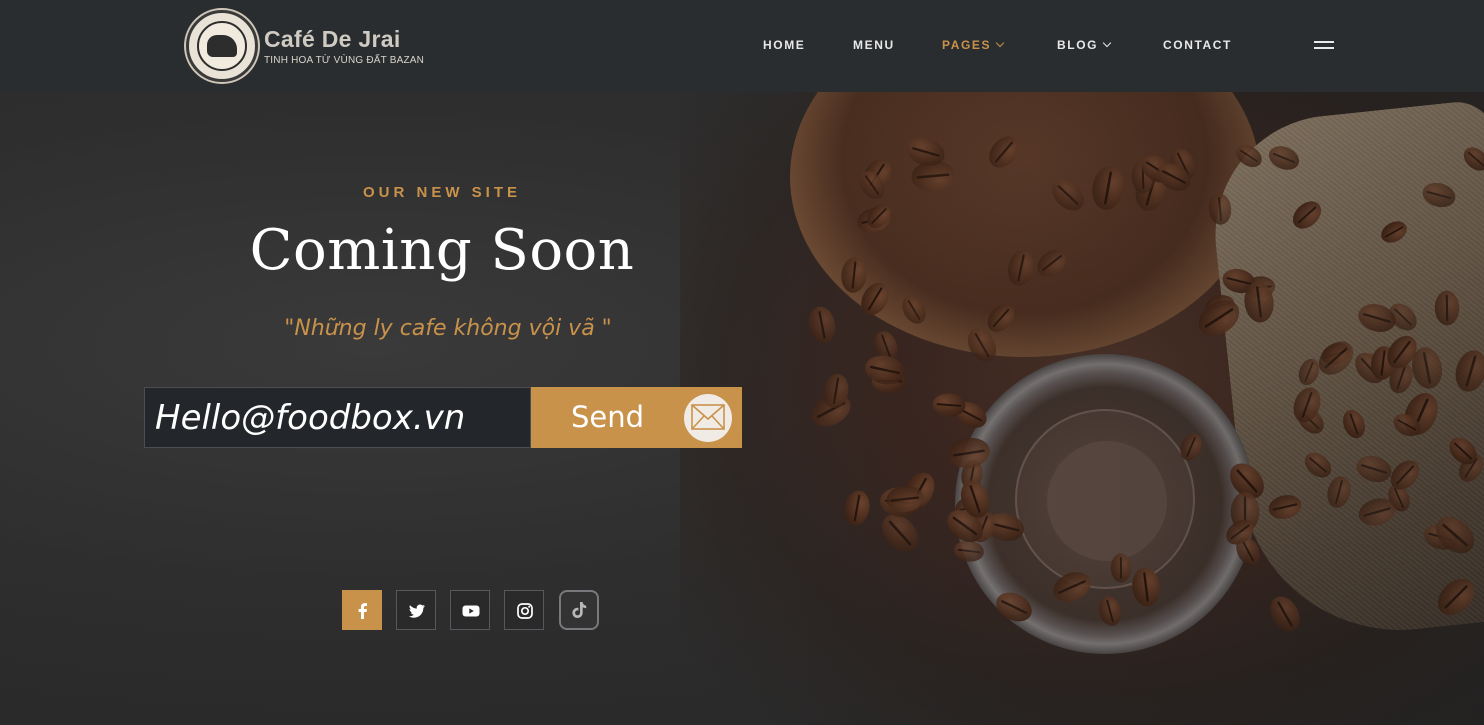 The width and height of the screenshot is (1484, 725). I want to click on nav-menu: MENU, so click(874, 45).